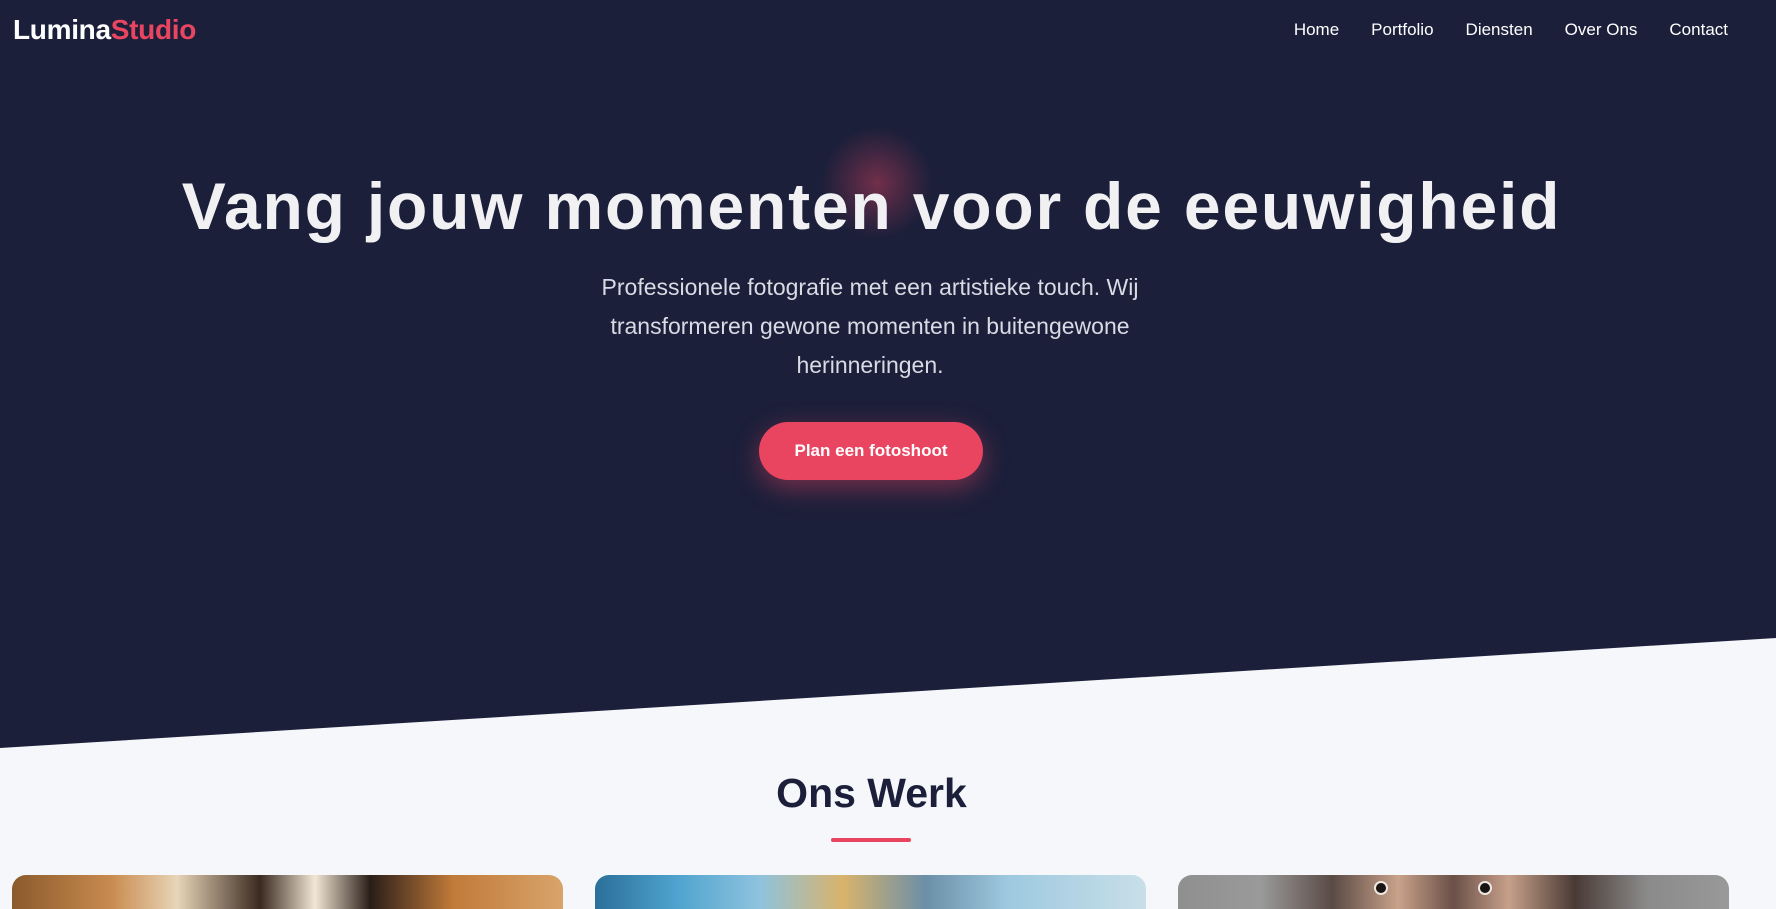  What do you see at coordinates (871, 793) in the screenshot?
I see `section-title-work: Ons Werk` at bounding box center [871, 793].